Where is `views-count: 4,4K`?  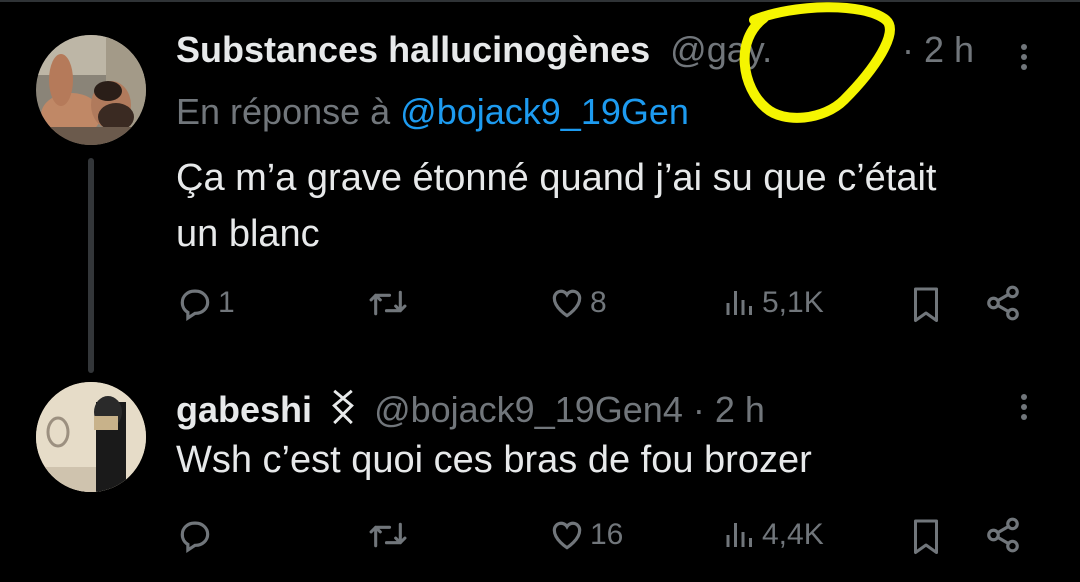
views-count: 4,4K is located at coordinates (793, 534).